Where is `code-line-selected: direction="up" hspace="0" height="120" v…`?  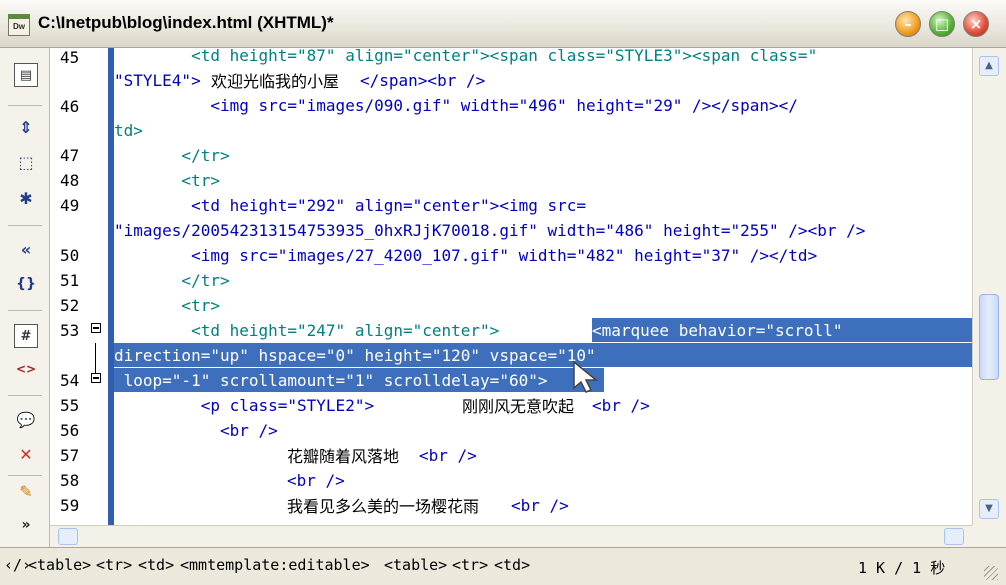
code-line-selected: direction="up" hspace="0" height="120" v… is located at coordinates (355, 355).